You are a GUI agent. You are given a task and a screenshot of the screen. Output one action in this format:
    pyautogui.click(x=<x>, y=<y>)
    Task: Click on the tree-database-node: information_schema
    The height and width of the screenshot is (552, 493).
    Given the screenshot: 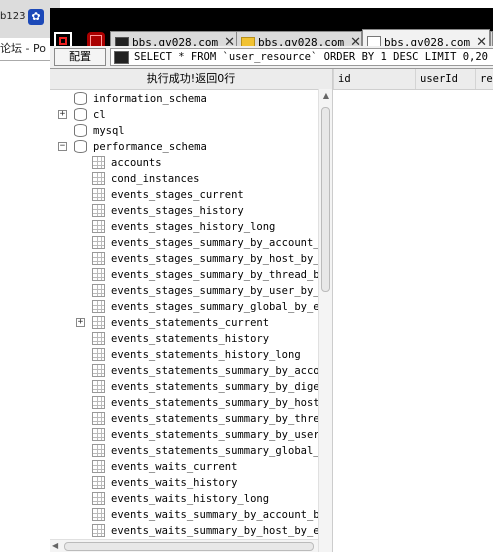 What is the action you would take?
    pyautogui.click(x=184, y=99)
    